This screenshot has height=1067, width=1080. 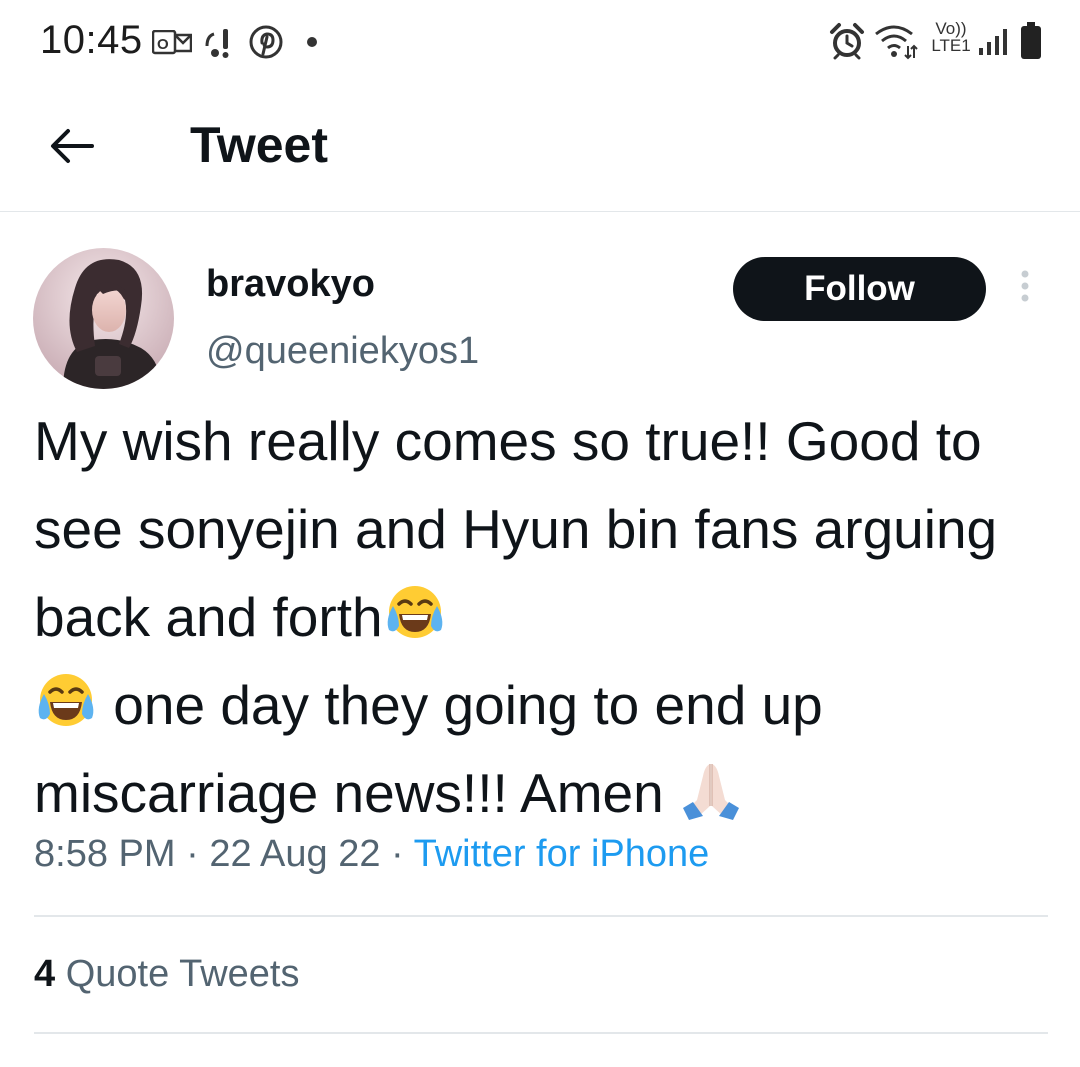 I want to click on status-time: 10:45, so click(x=91, y=40).